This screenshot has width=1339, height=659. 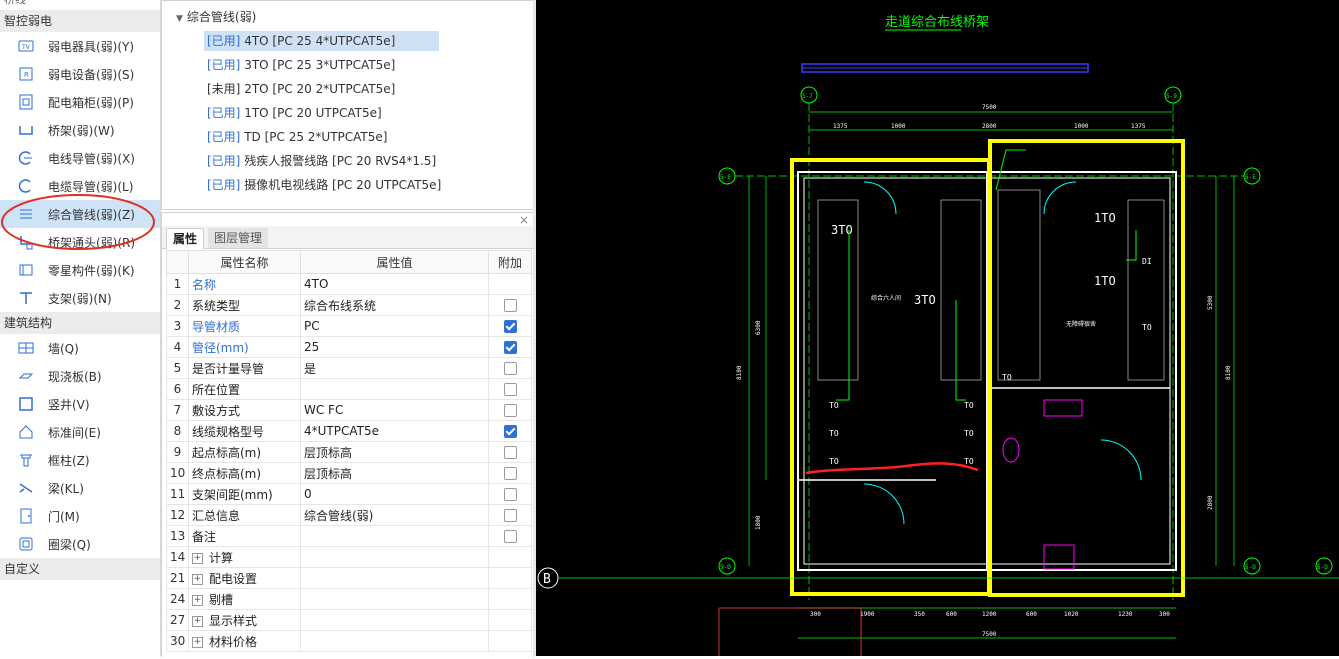 What do you see at coordinates (321, 41) in the screenshot?
I see `tree-item: [已用] 4TO [PC 25 4*UTPCAT5e]` at bounding box center [321, 41].